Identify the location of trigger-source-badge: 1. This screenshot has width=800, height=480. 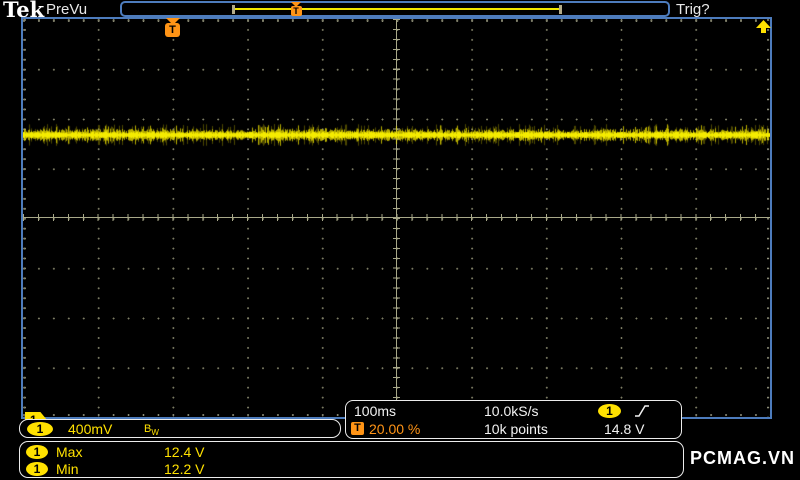
(609, 411).